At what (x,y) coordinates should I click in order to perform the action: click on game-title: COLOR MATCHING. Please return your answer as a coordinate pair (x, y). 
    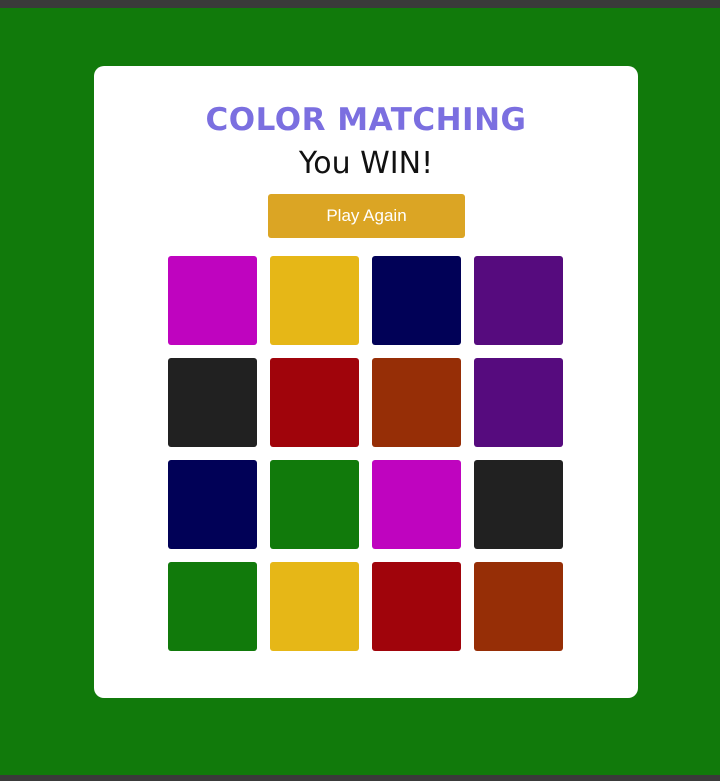
    Looking at the image, I should click on (366, 120).